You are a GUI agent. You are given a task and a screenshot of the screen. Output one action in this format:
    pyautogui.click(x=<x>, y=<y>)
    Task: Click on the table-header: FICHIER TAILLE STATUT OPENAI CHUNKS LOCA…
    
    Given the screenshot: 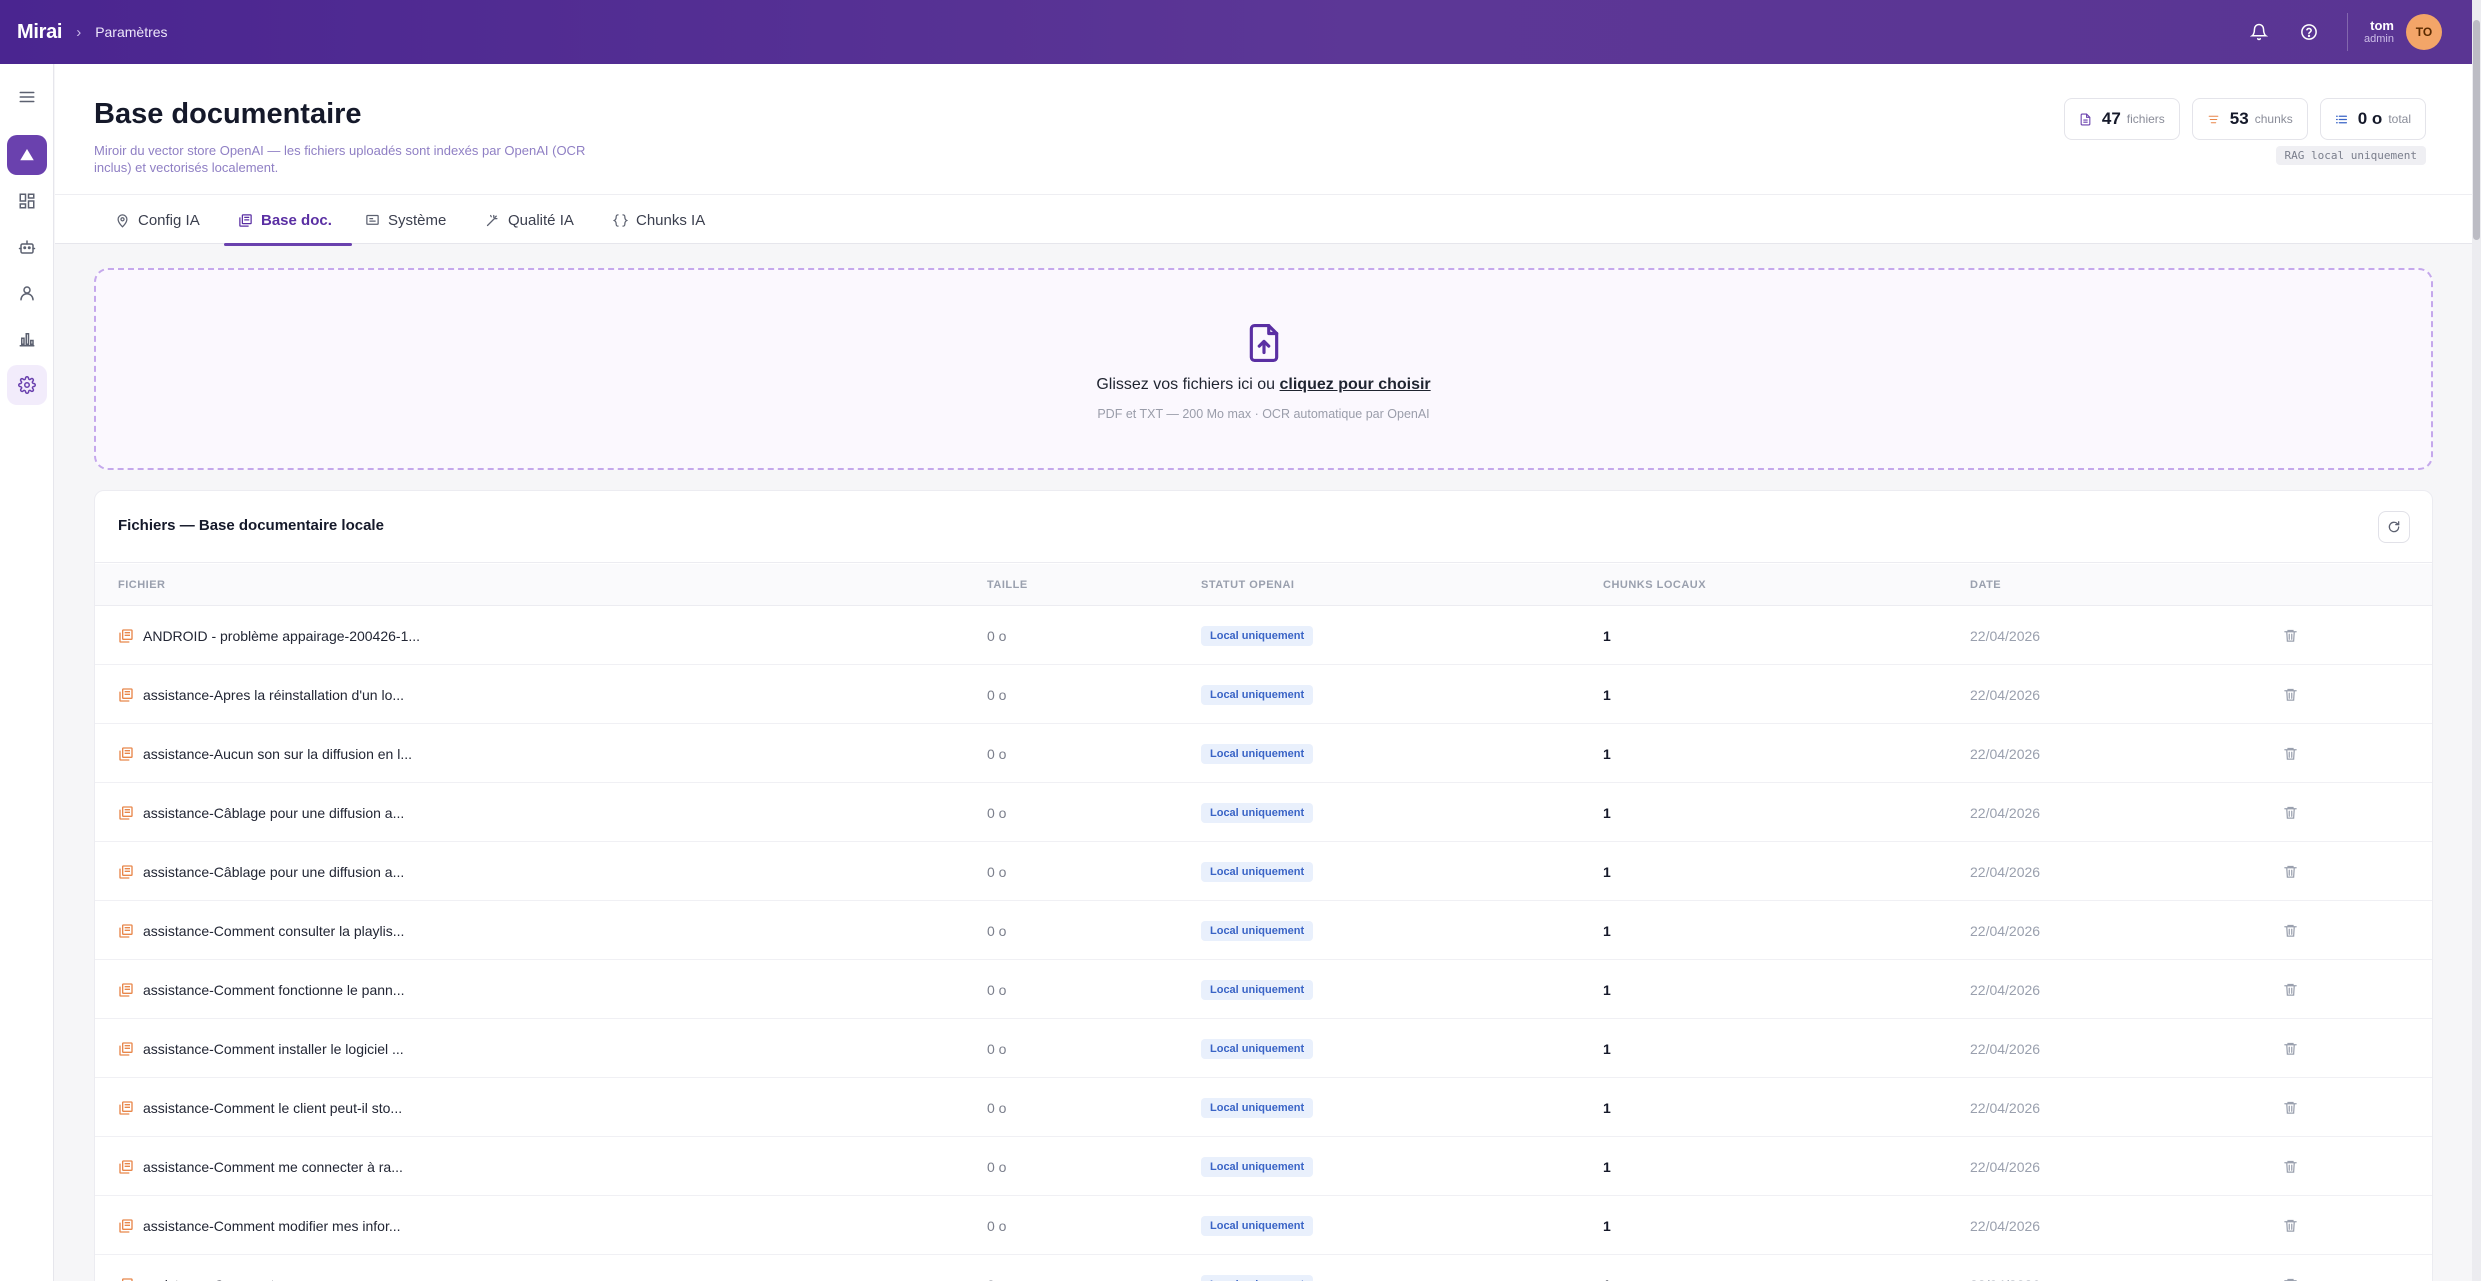 What is the action you would take?
    pyautogui.click(x=1263, y=585)
    